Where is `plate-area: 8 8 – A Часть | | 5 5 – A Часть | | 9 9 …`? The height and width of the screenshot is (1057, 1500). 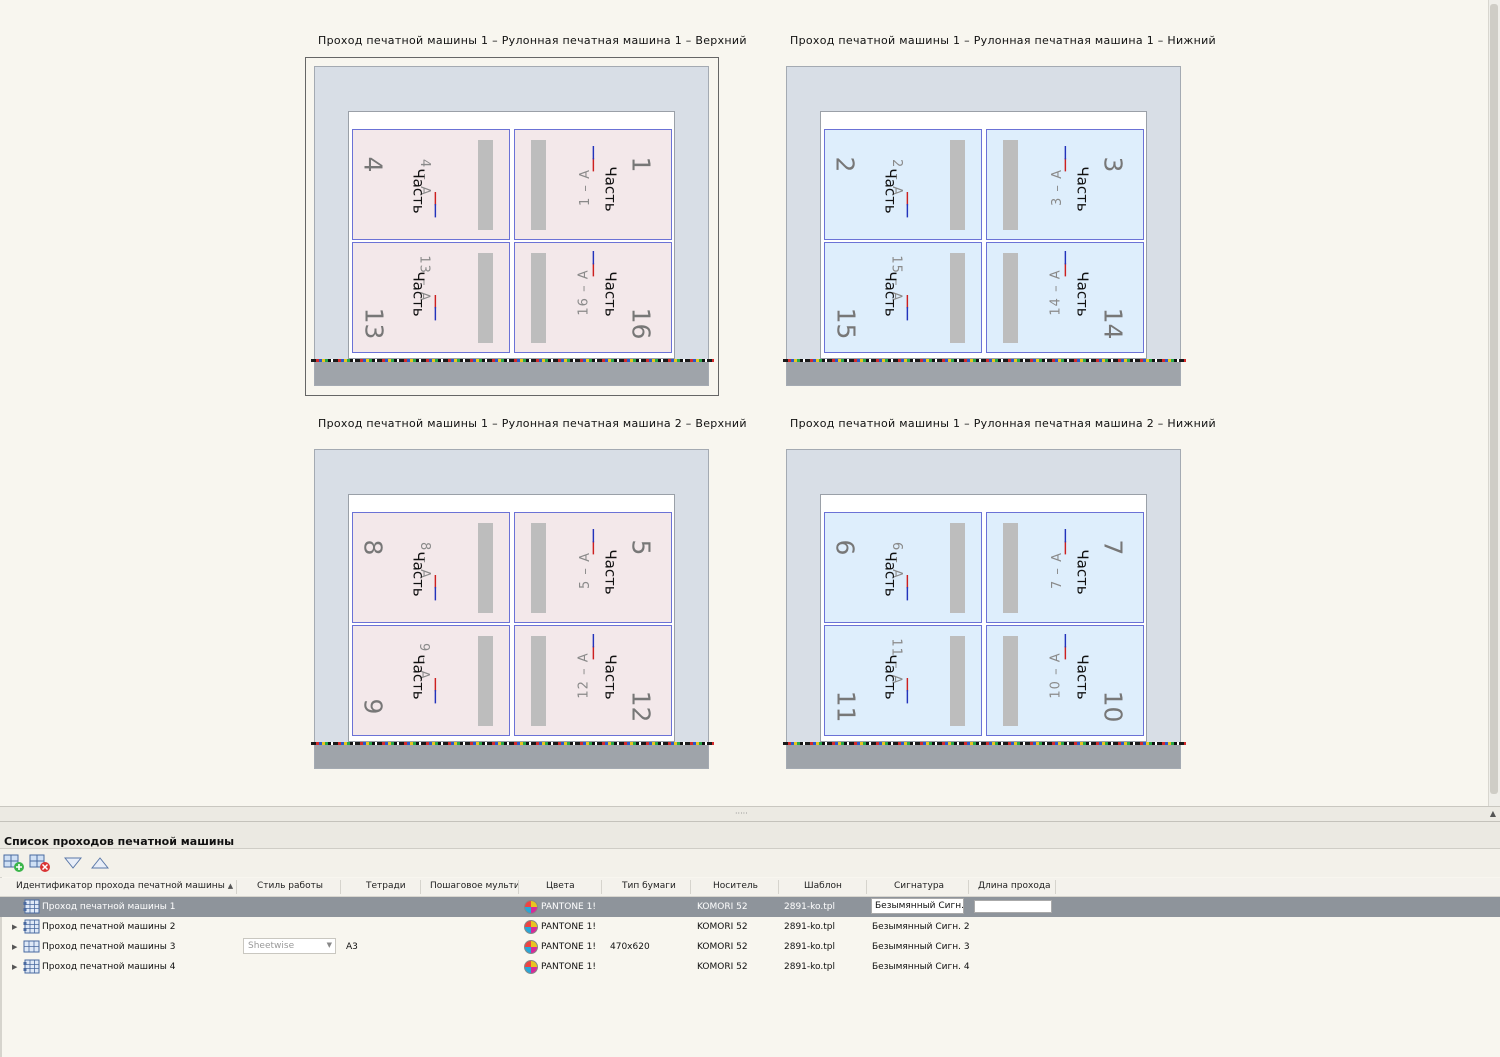 plate-area: 8 8 – A Часть | | 5 5 – A Часть | | 9 9 … is located at coordinates (511, 618).